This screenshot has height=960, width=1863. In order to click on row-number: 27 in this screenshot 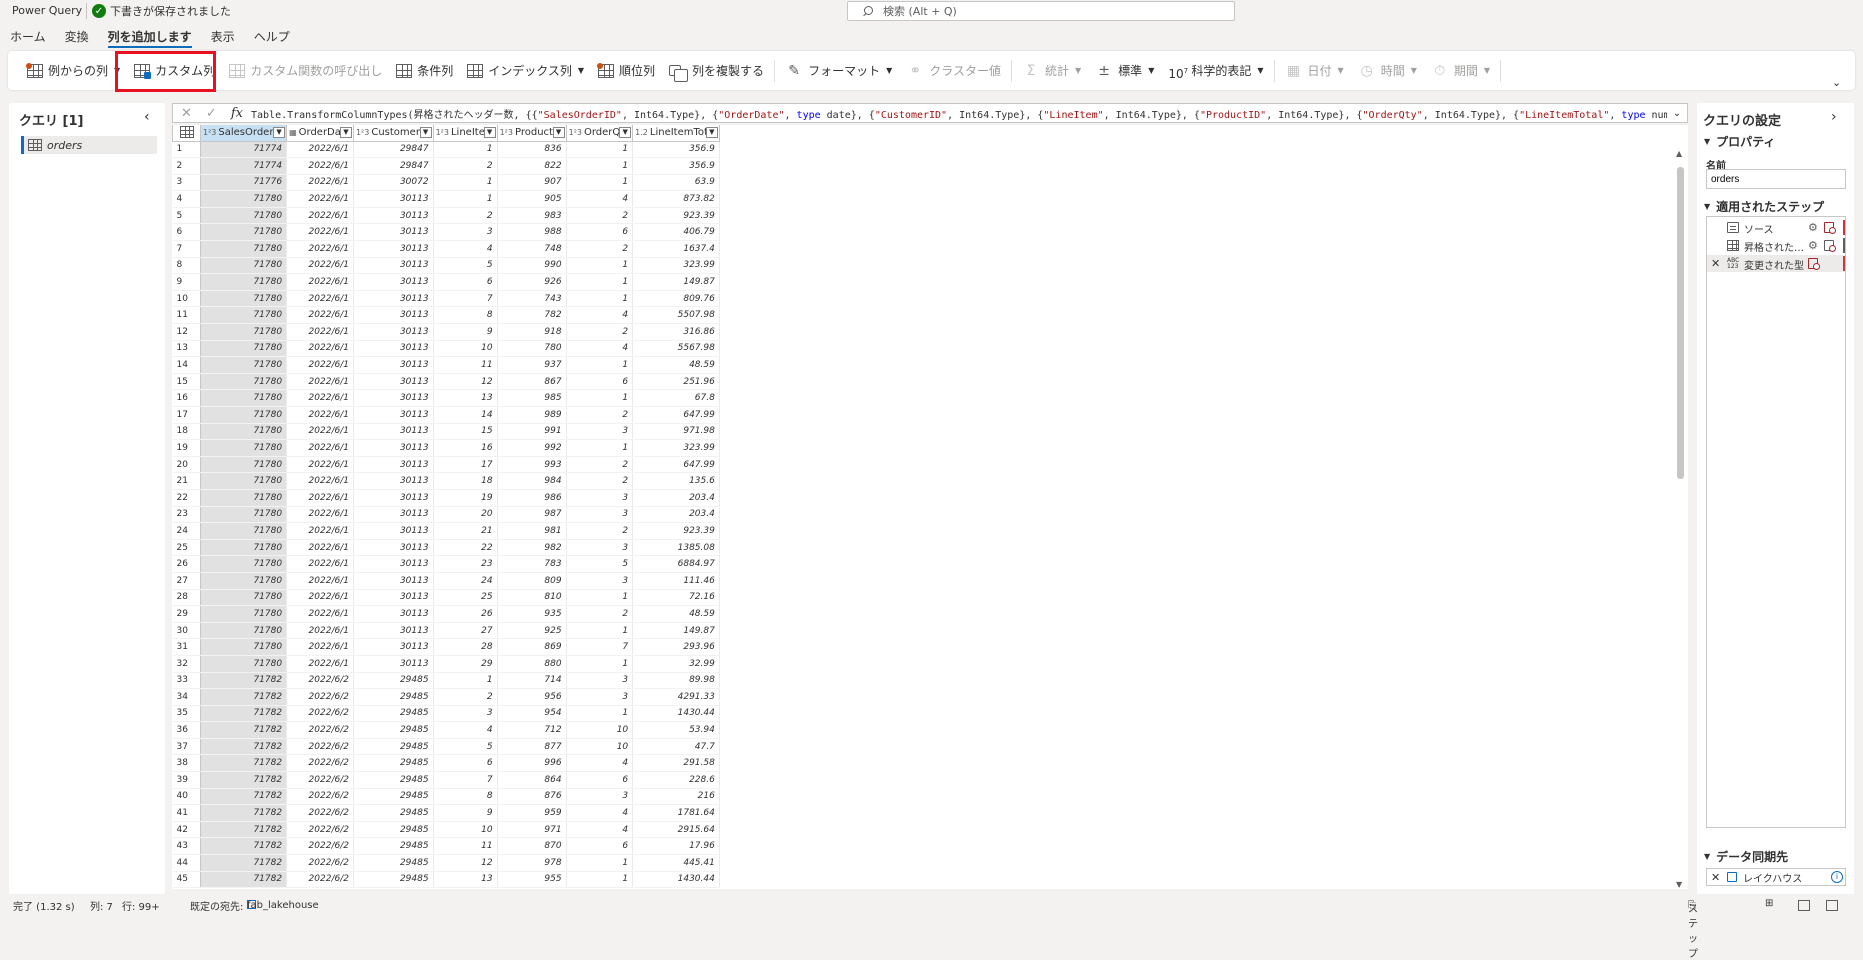, I will do `click(186, 581)`.